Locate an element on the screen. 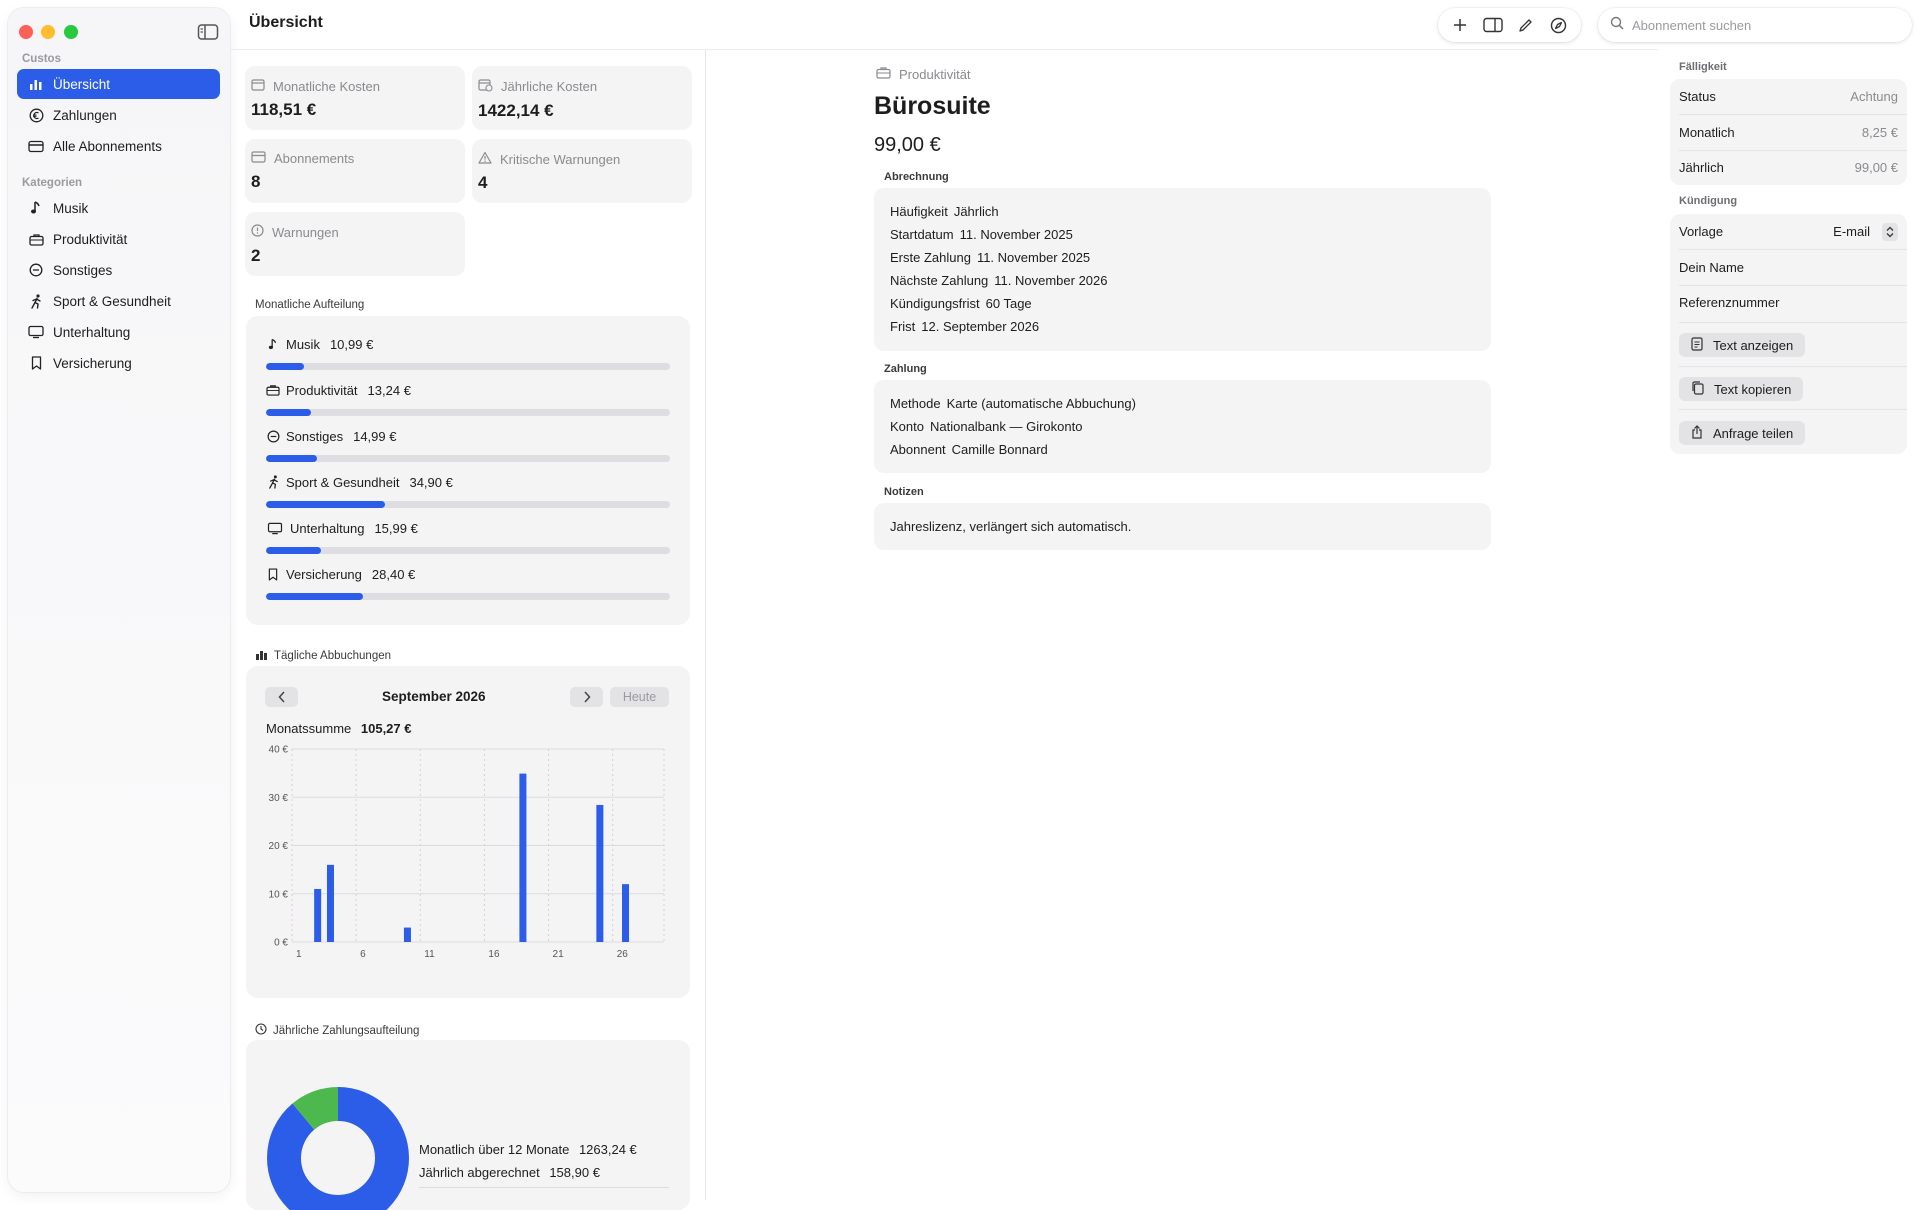  payment-row: Abonnent Camille Bonnard is located at coordinates (969, 449).